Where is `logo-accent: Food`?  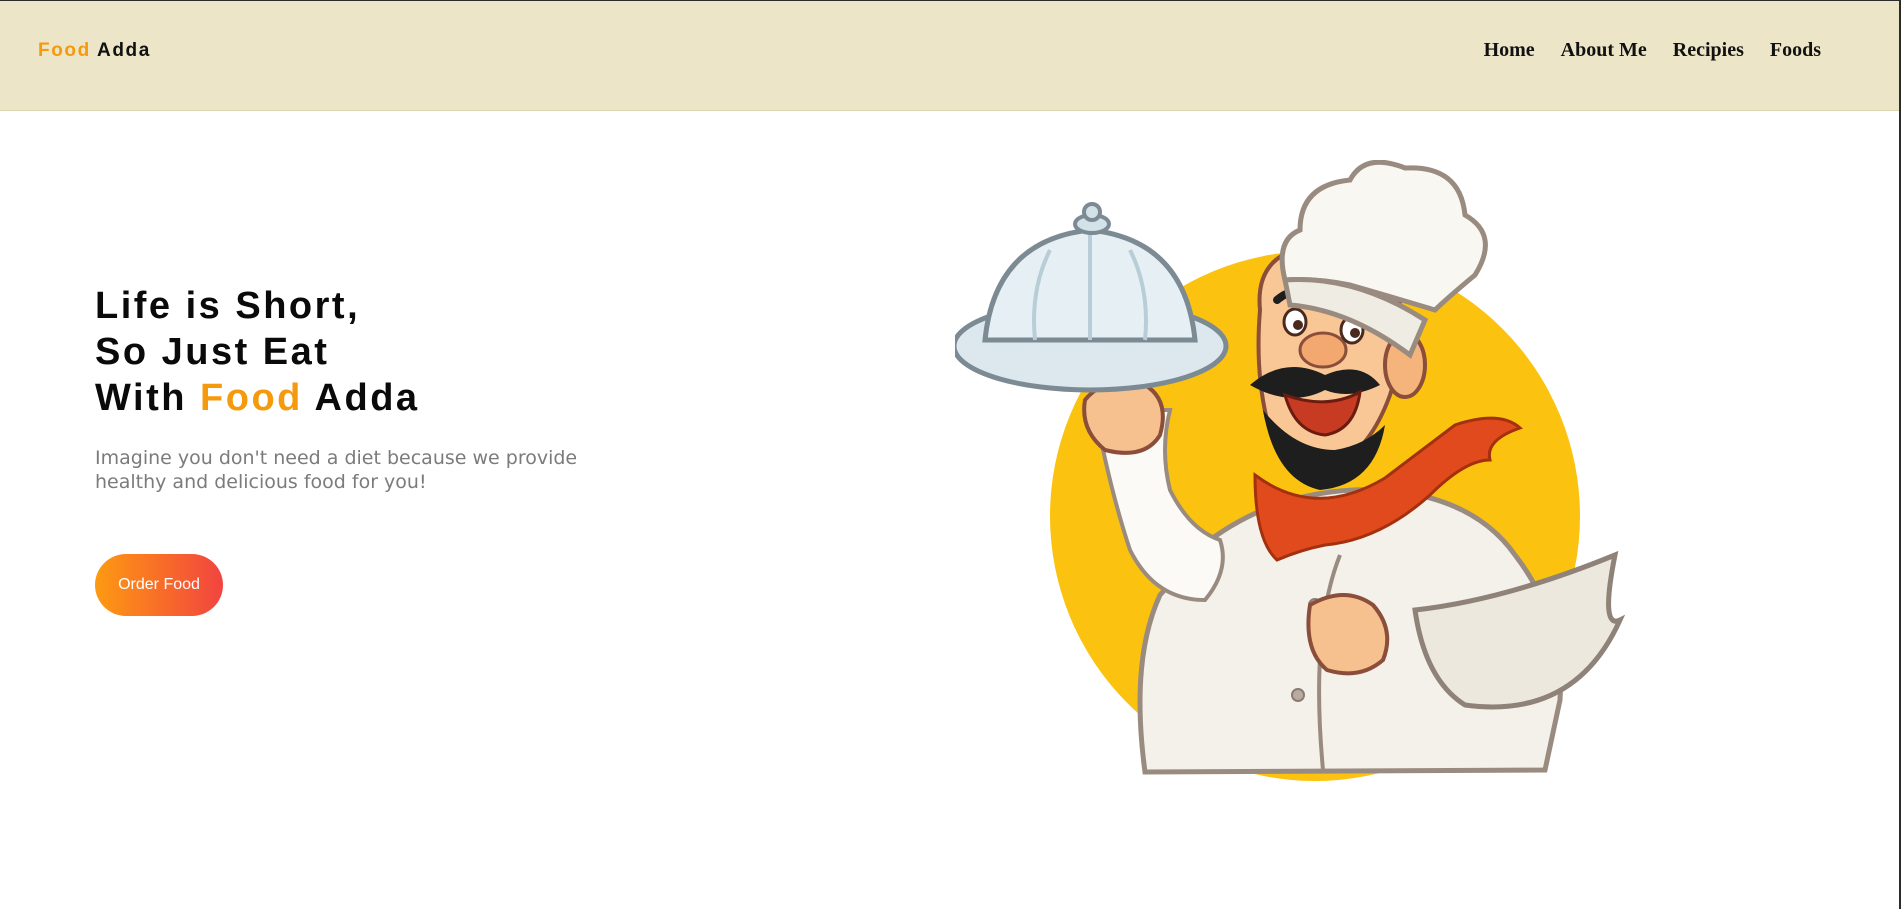
logo-accent: Food is located at coordinates (64, 50).